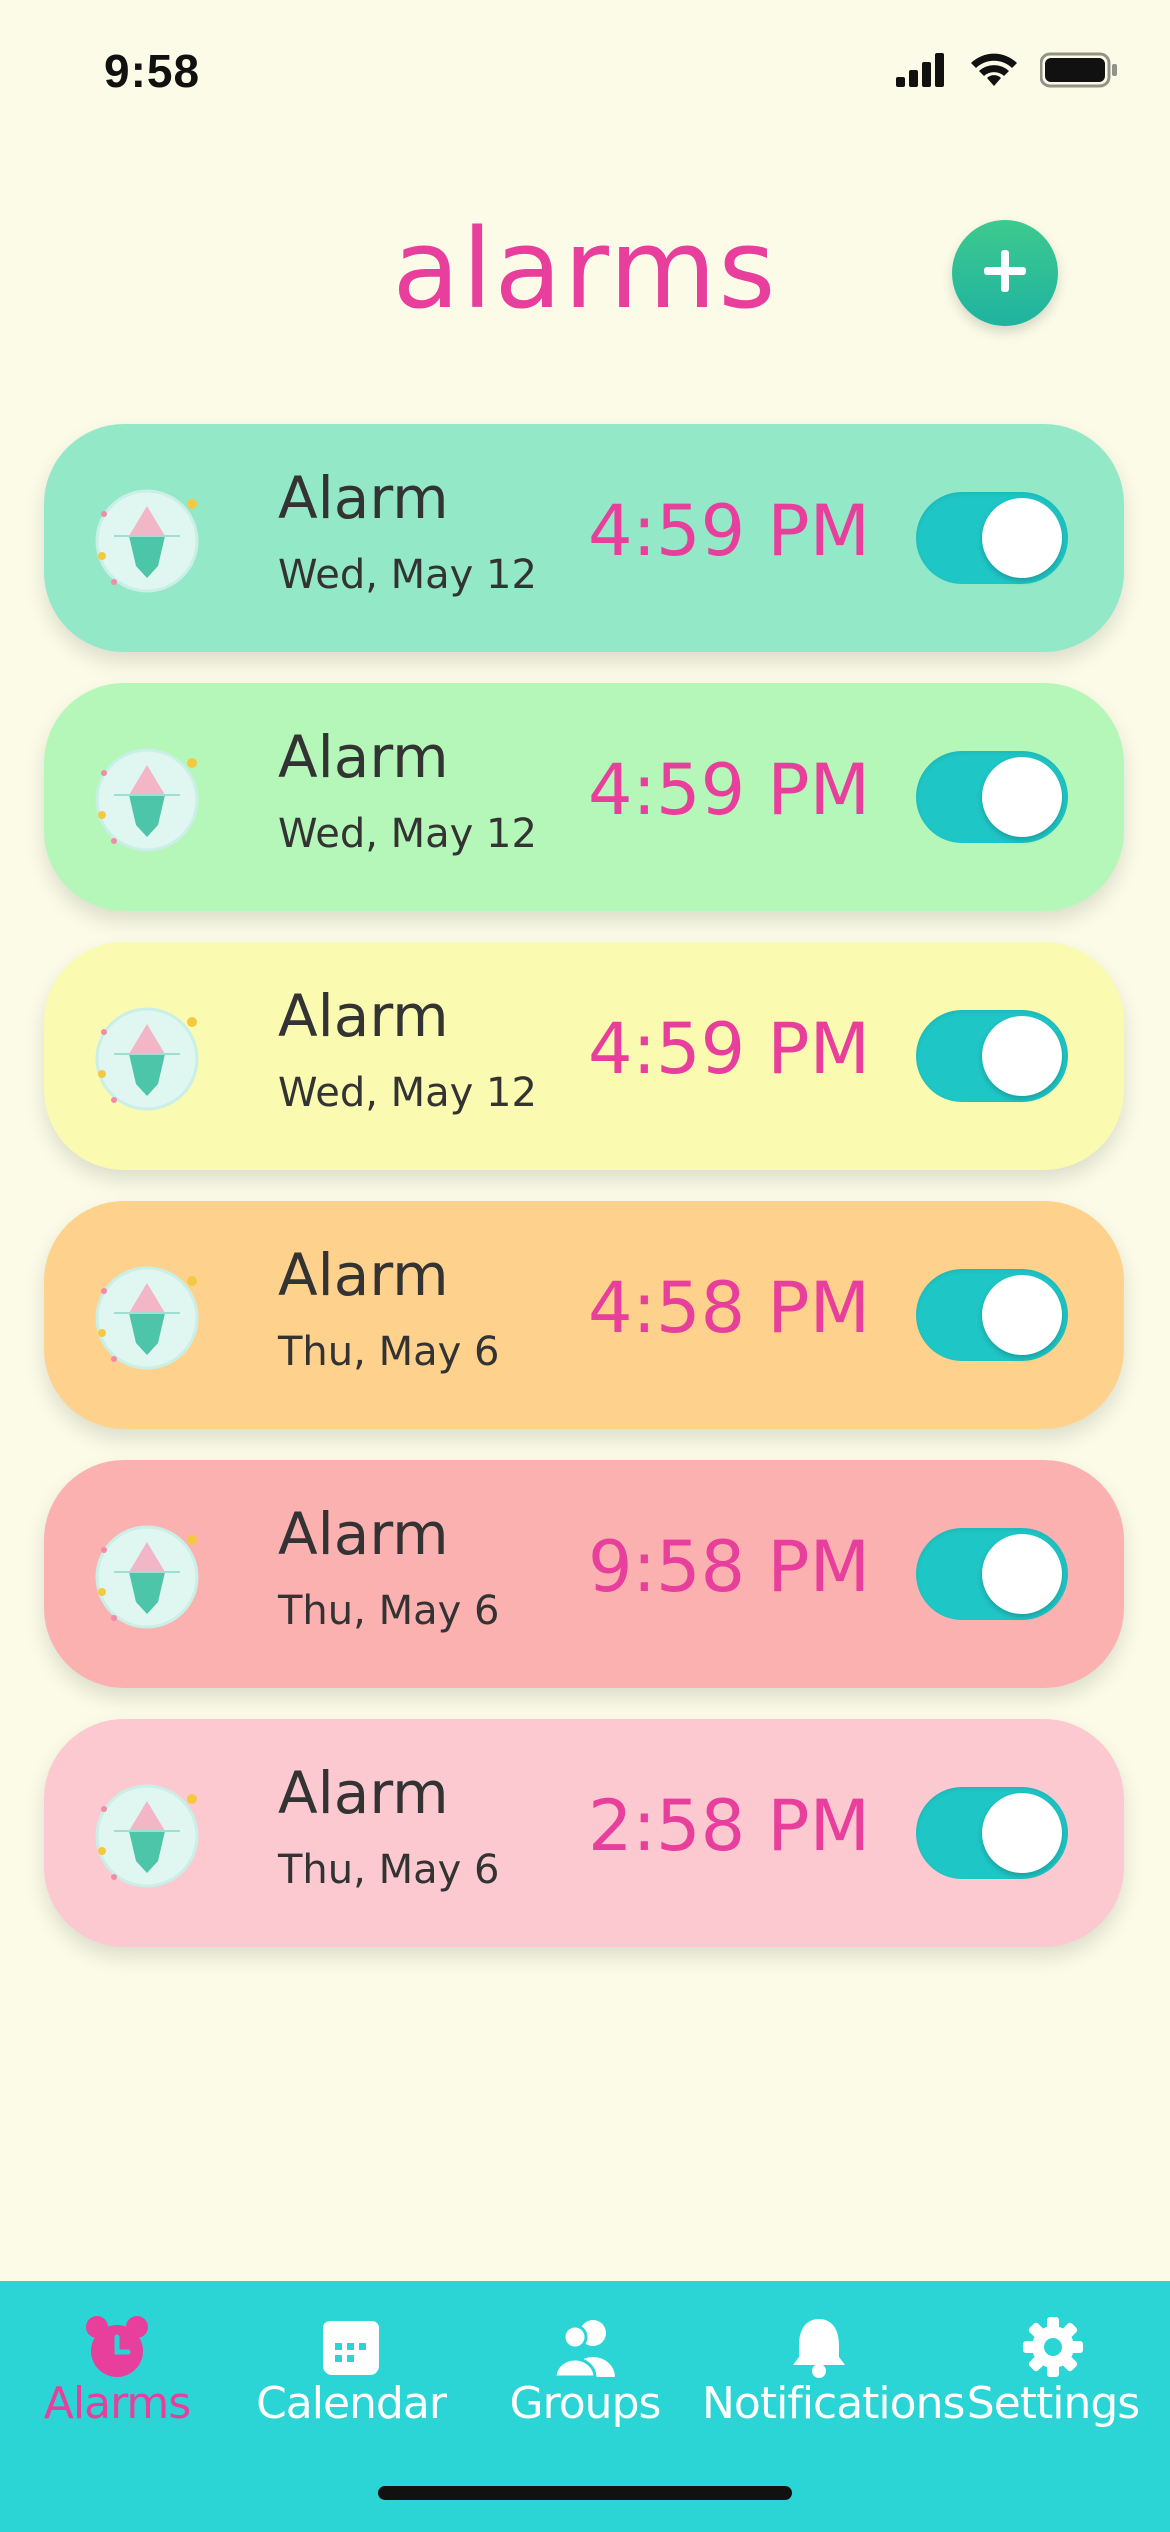 The width and height of the screenshot is (1170, 2532). What do you see at coordinates (833, 2403) in the screenshot?
I see `tab-label: Notifications` at bounding box center [833, 2403].